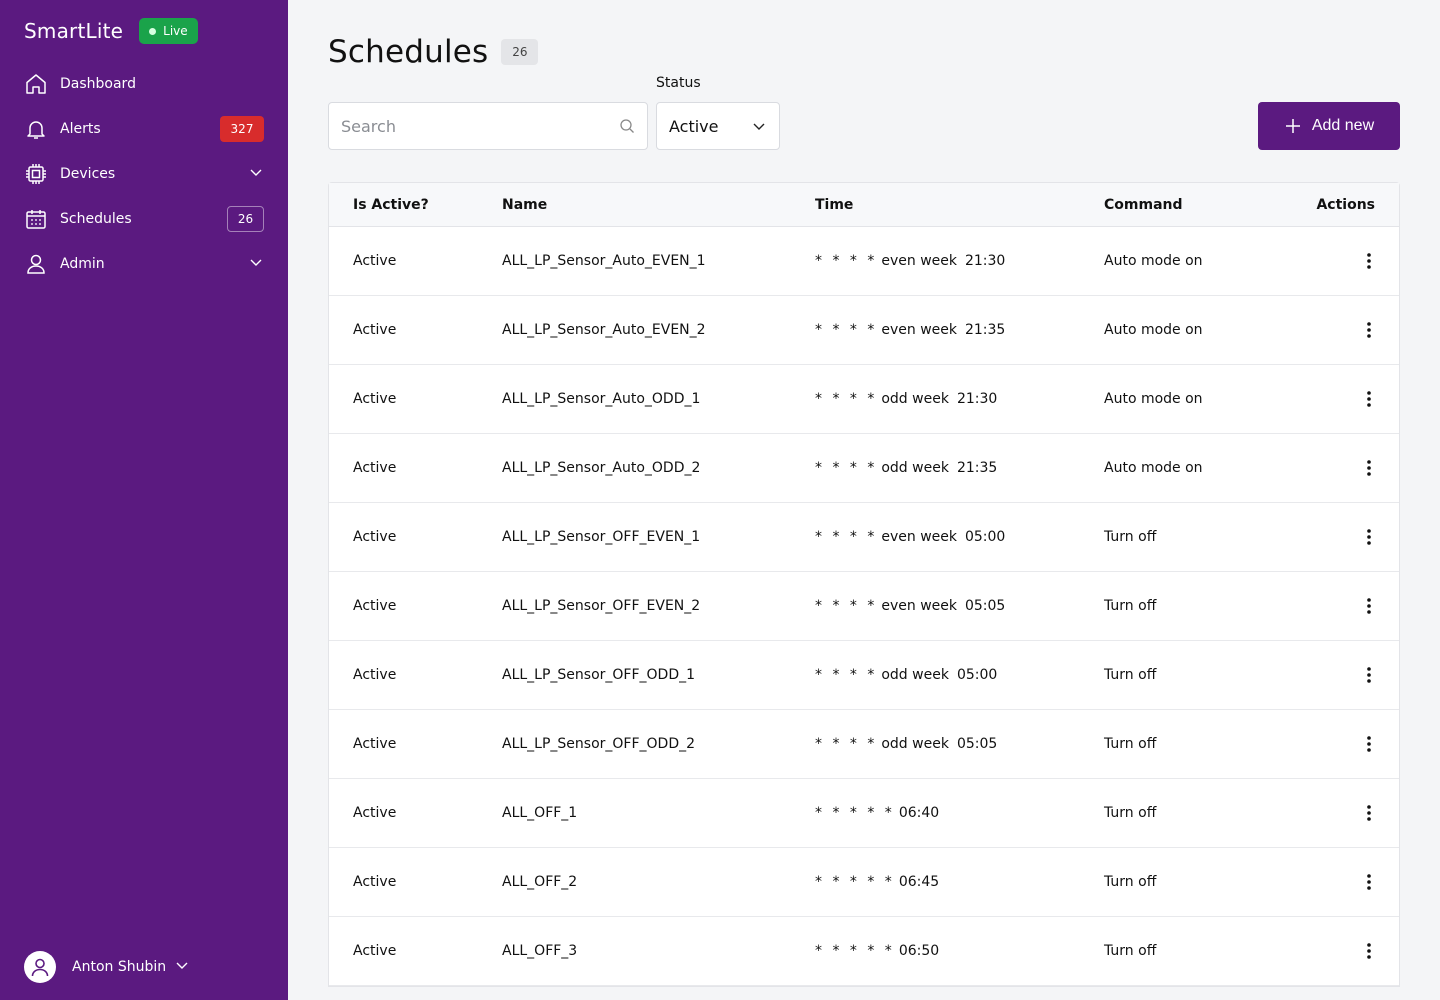 The image size is (1440, 1000). What do you see at coordinates (959, 537) in the screenshot?
I see `time-cell: * * * * even week 05:00` at bounding box center [959, 537].